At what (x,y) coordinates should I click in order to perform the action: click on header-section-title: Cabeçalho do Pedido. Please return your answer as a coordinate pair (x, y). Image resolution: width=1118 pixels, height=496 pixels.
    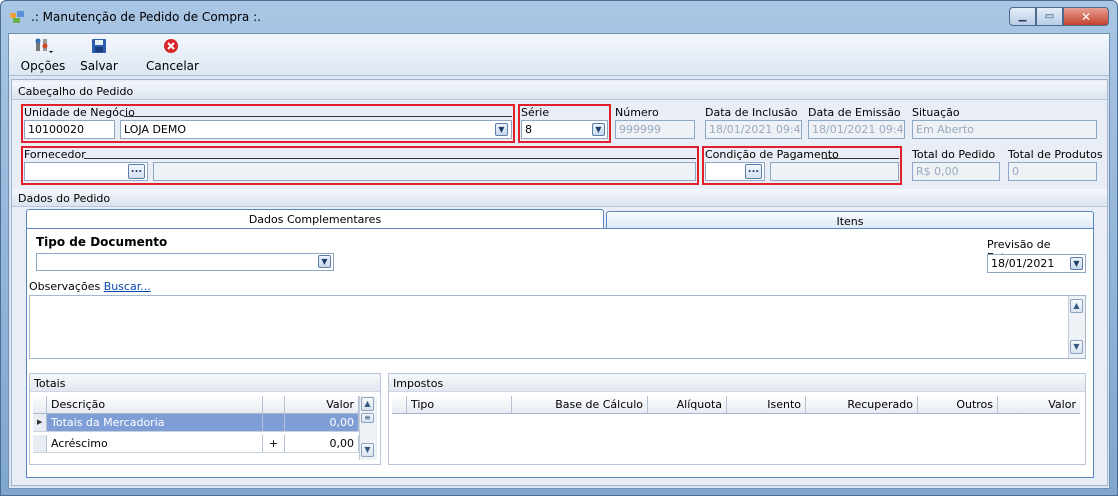
    Looking at the image, I should click on (559, 91).